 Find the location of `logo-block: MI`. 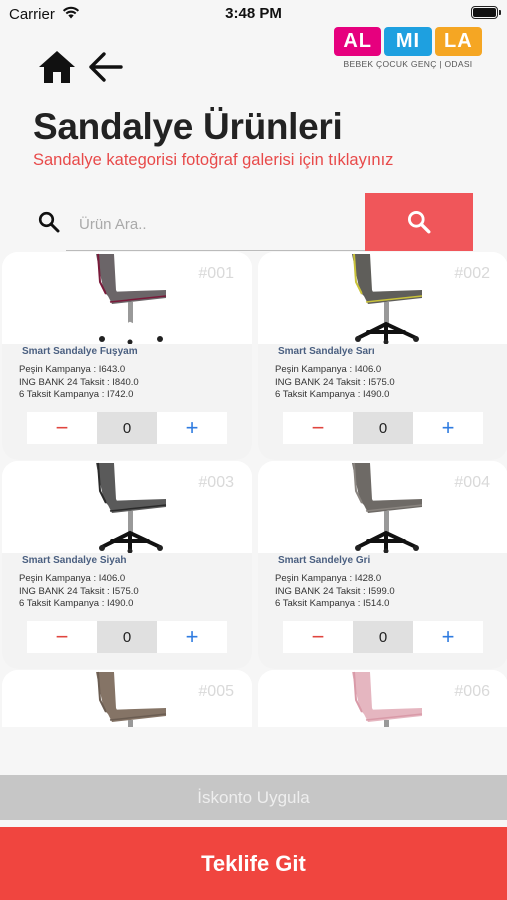

logo-block: MI is located at coordinates (408, 41).